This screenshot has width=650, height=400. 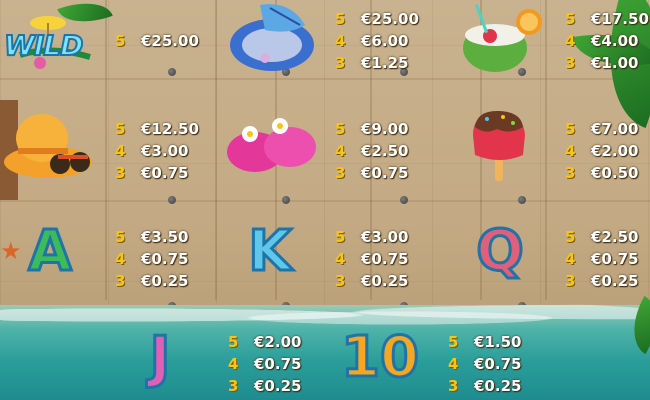 I want to click on payout-row: 5 €3.50, so click(x=151, y=237).